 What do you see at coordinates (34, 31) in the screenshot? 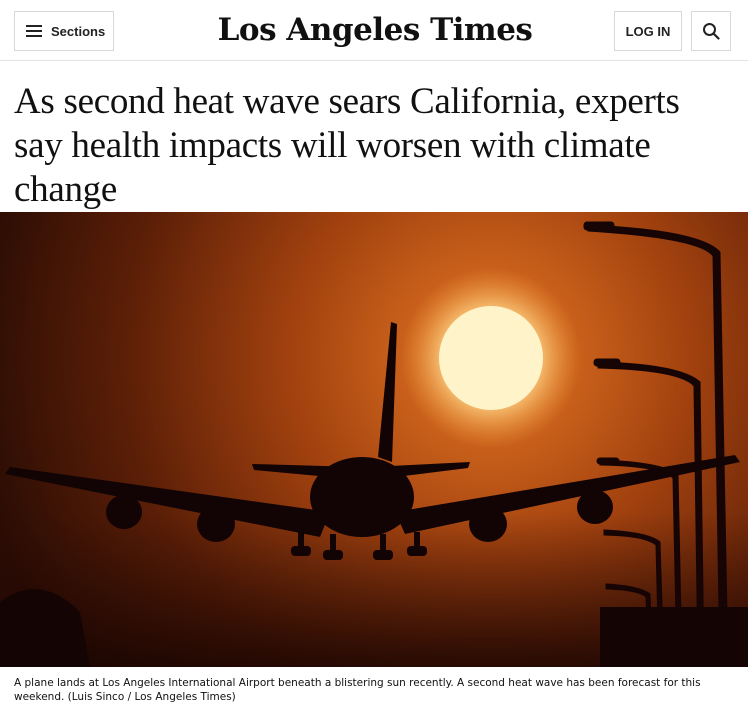
I see `hamburger-icon` at bounding box center [34, 31].